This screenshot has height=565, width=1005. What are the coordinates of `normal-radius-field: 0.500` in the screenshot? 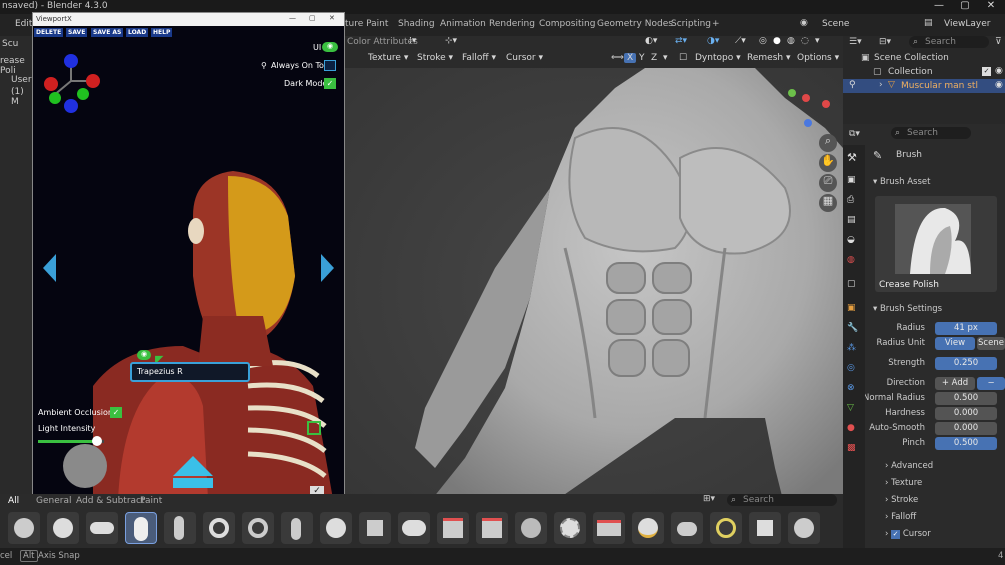 It's located at (966, 398).